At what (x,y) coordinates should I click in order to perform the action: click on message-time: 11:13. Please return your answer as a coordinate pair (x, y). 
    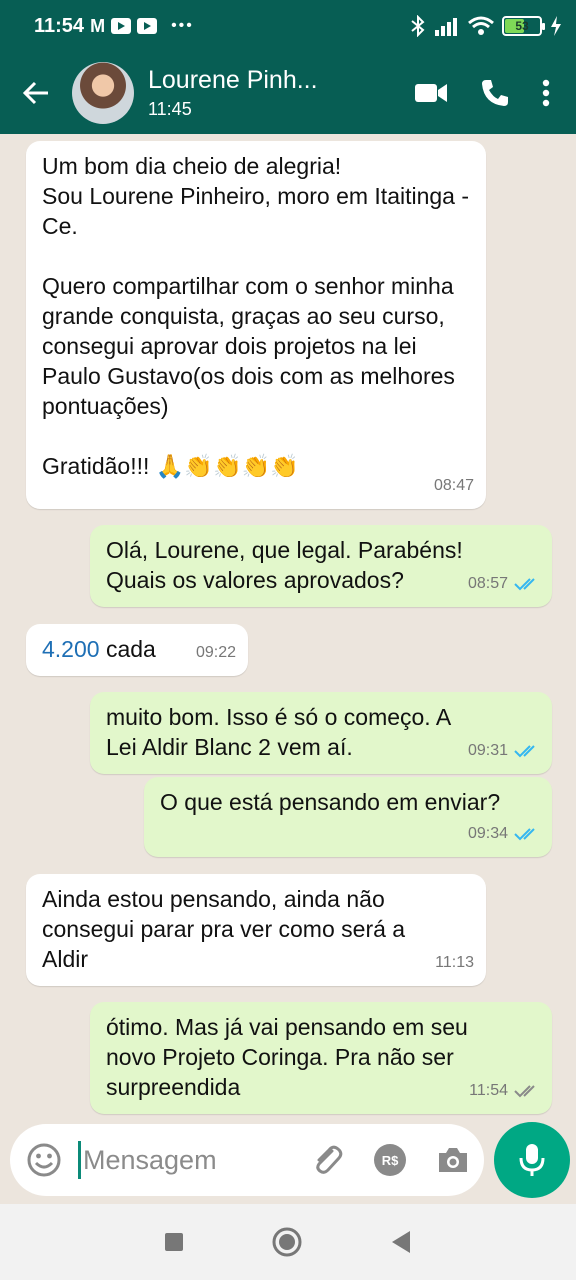
    Looking at the image, I should click on (454, 962).